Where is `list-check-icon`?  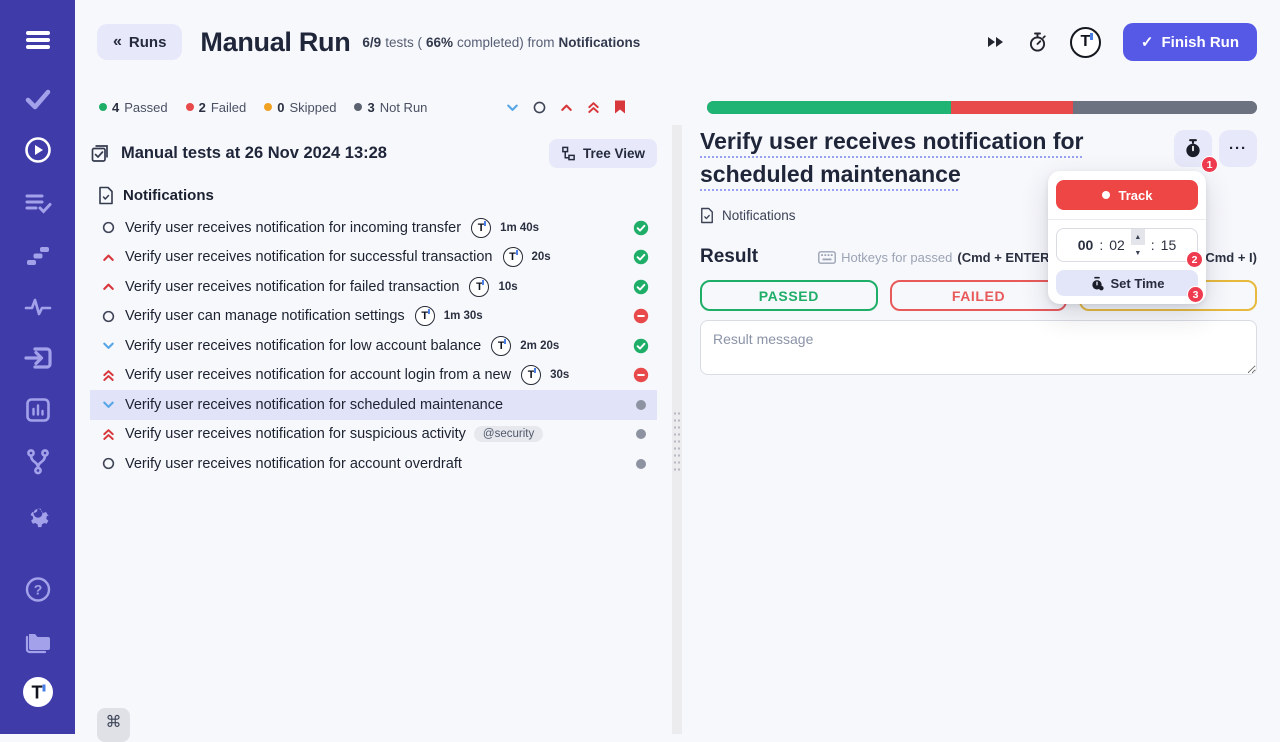
list-check-icon is located at coordinates (38, 204).